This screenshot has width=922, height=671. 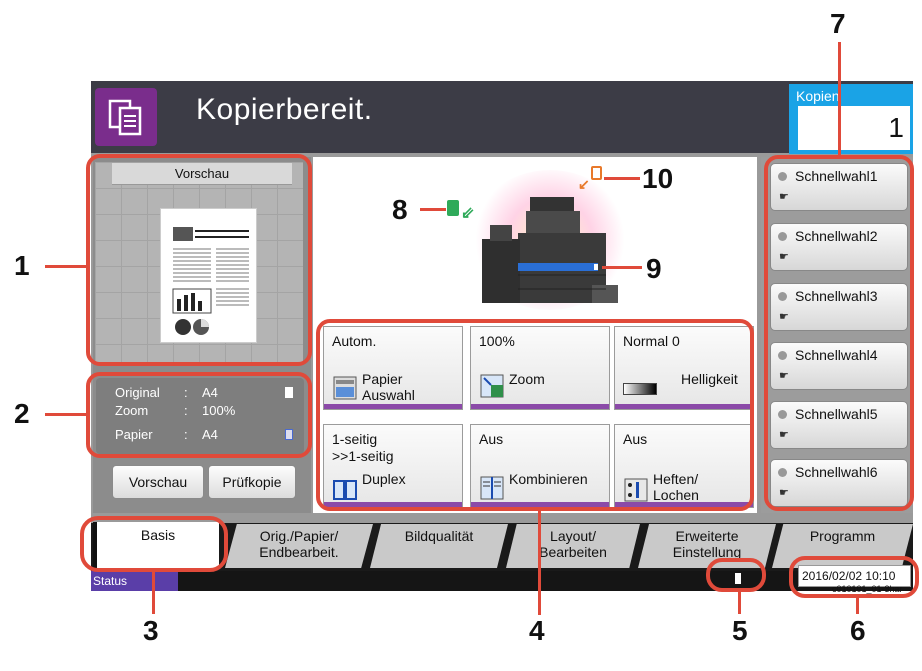 What do you see at coordinates (22, 265) in the screenshot?
I see `callout-1-number: 1` at bounding box center [22, 265].